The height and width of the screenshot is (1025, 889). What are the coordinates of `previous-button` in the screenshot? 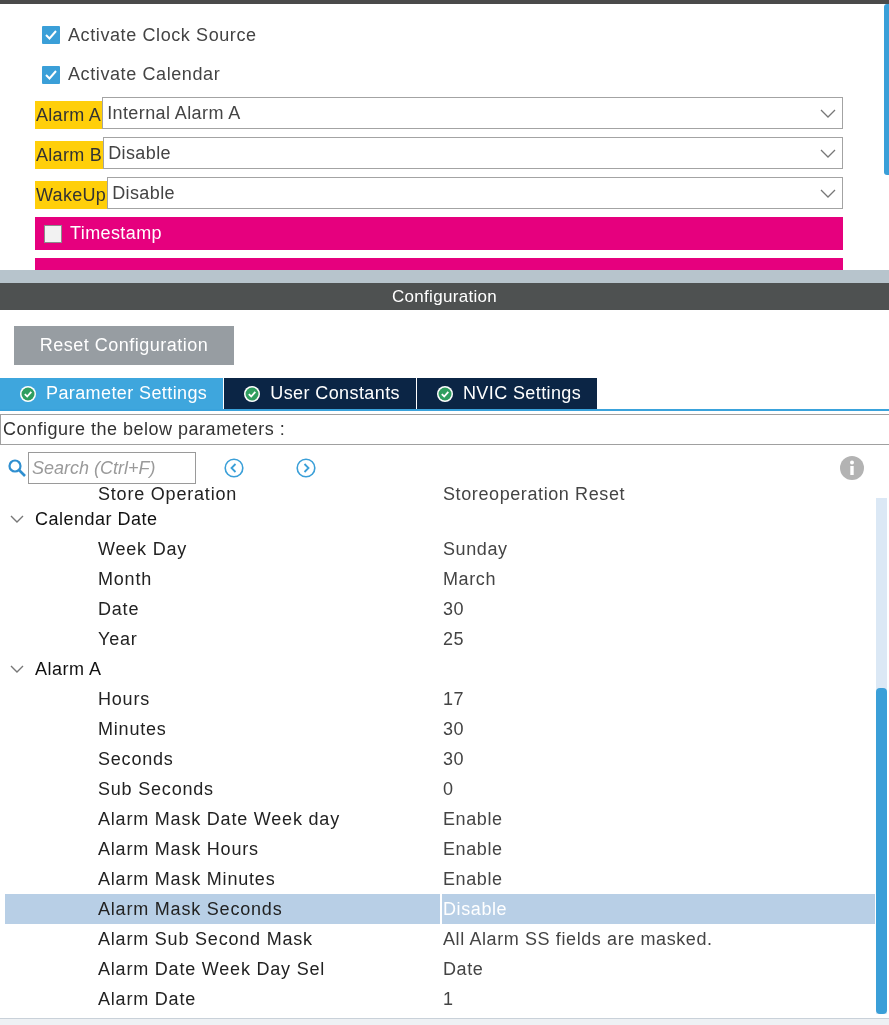 It's located at (234, 468).